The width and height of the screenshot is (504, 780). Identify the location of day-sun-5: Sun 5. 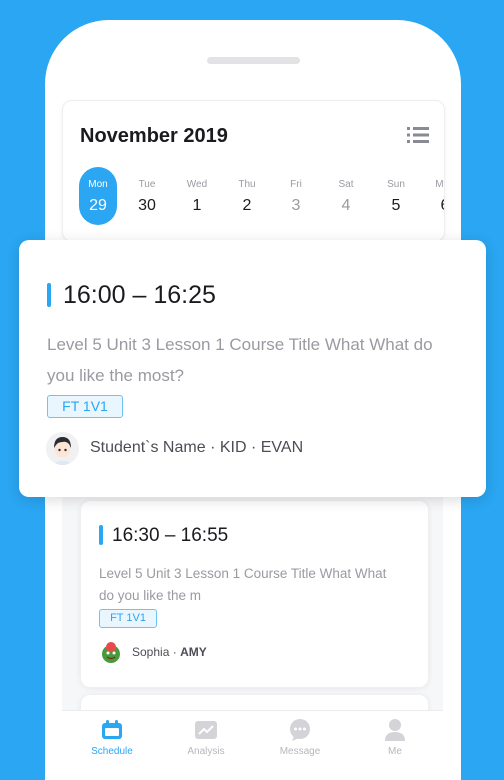
(396, 196).